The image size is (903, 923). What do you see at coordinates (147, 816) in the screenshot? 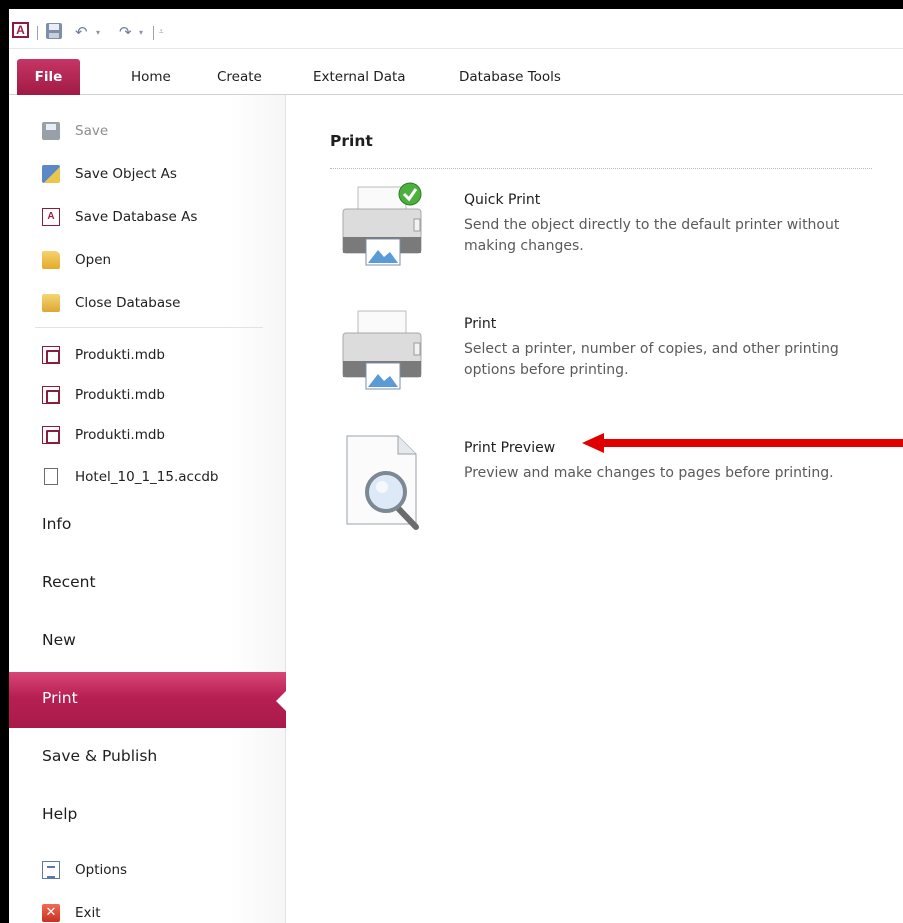
I see `nav-help: Help` at bounding box center [147, 816].